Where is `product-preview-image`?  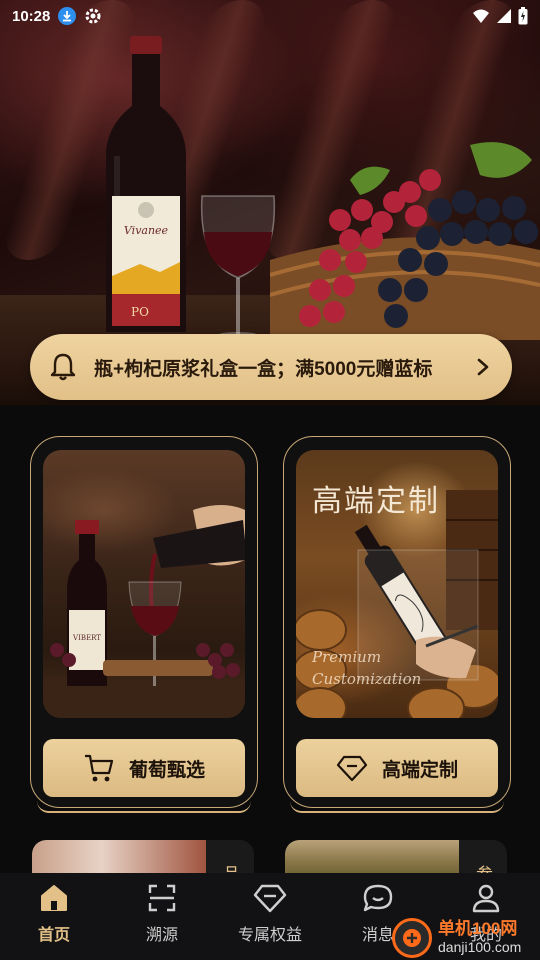 product-preview-image is located at coordinates (119, 858).